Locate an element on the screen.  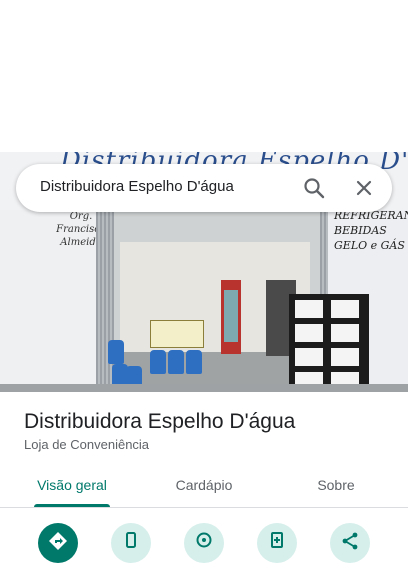
close-icon is located at coordinates (364, 188).